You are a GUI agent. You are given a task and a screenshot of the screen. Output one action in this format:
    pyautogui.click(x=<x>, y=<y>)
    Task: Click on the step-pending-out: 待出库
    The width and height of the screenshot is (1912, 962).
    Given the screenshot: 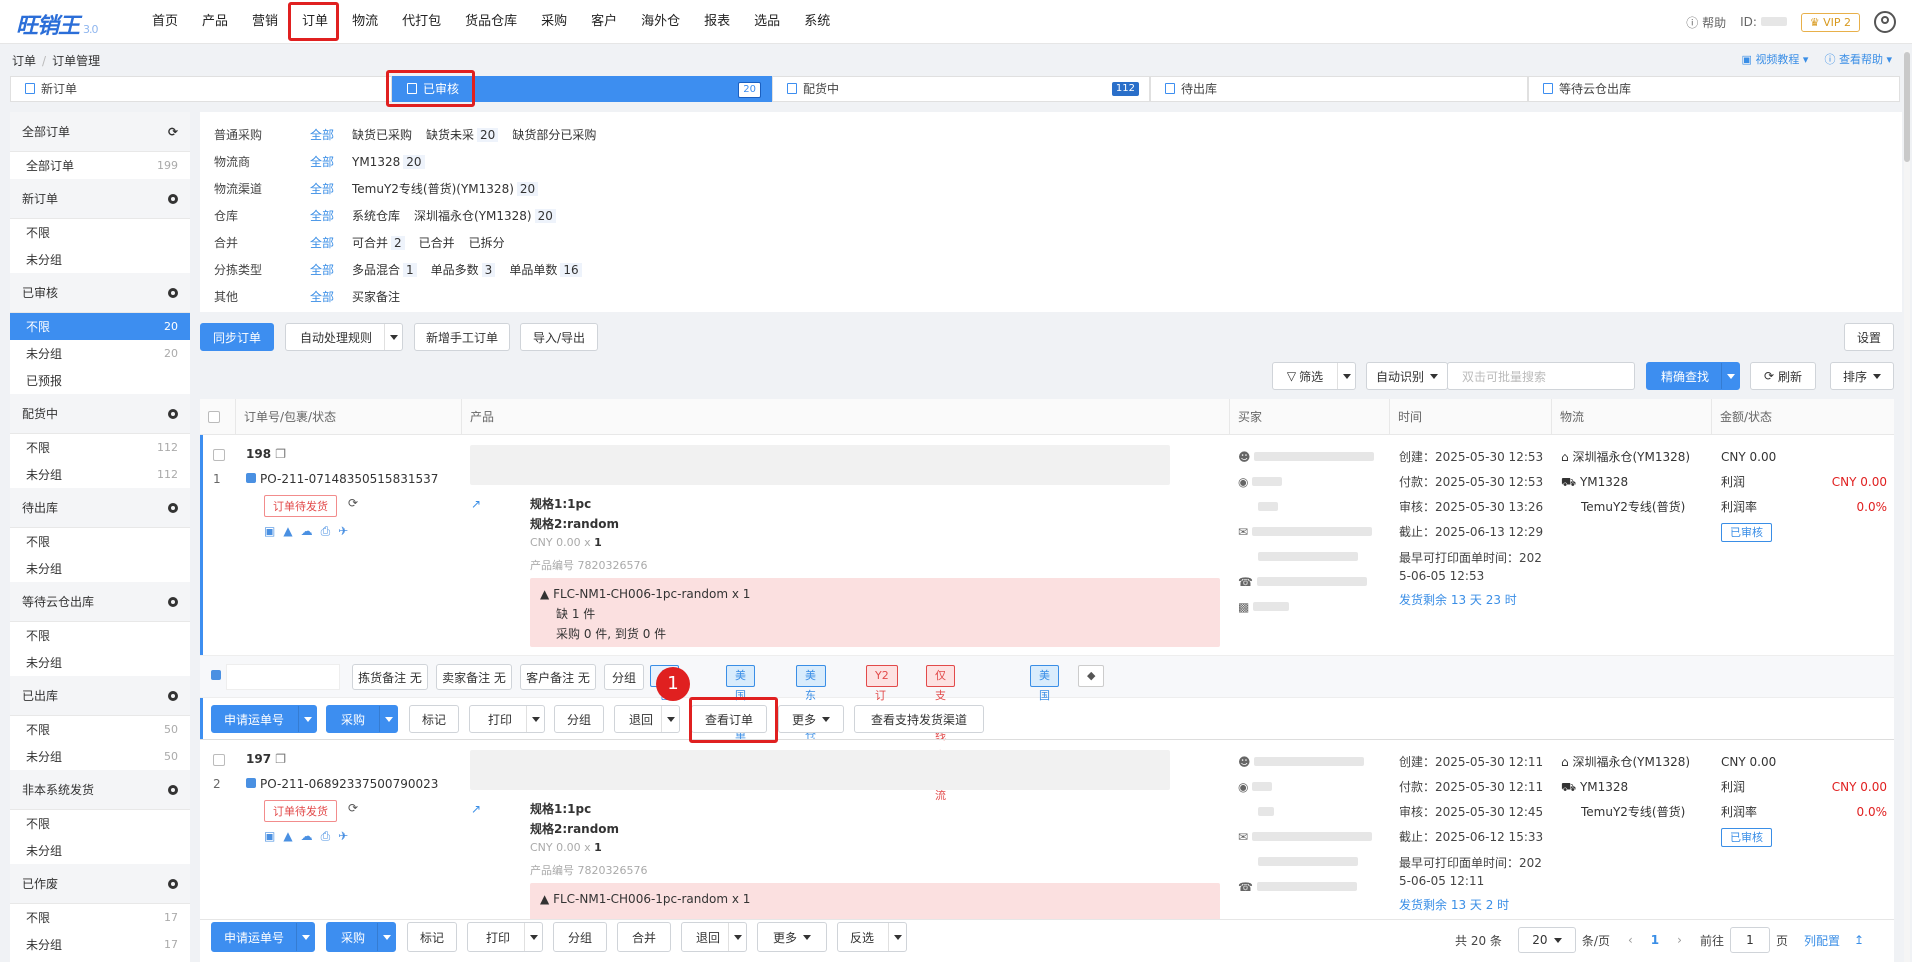 What is the action you would take?
    pyautogui.click(x=1339, y=89)
    